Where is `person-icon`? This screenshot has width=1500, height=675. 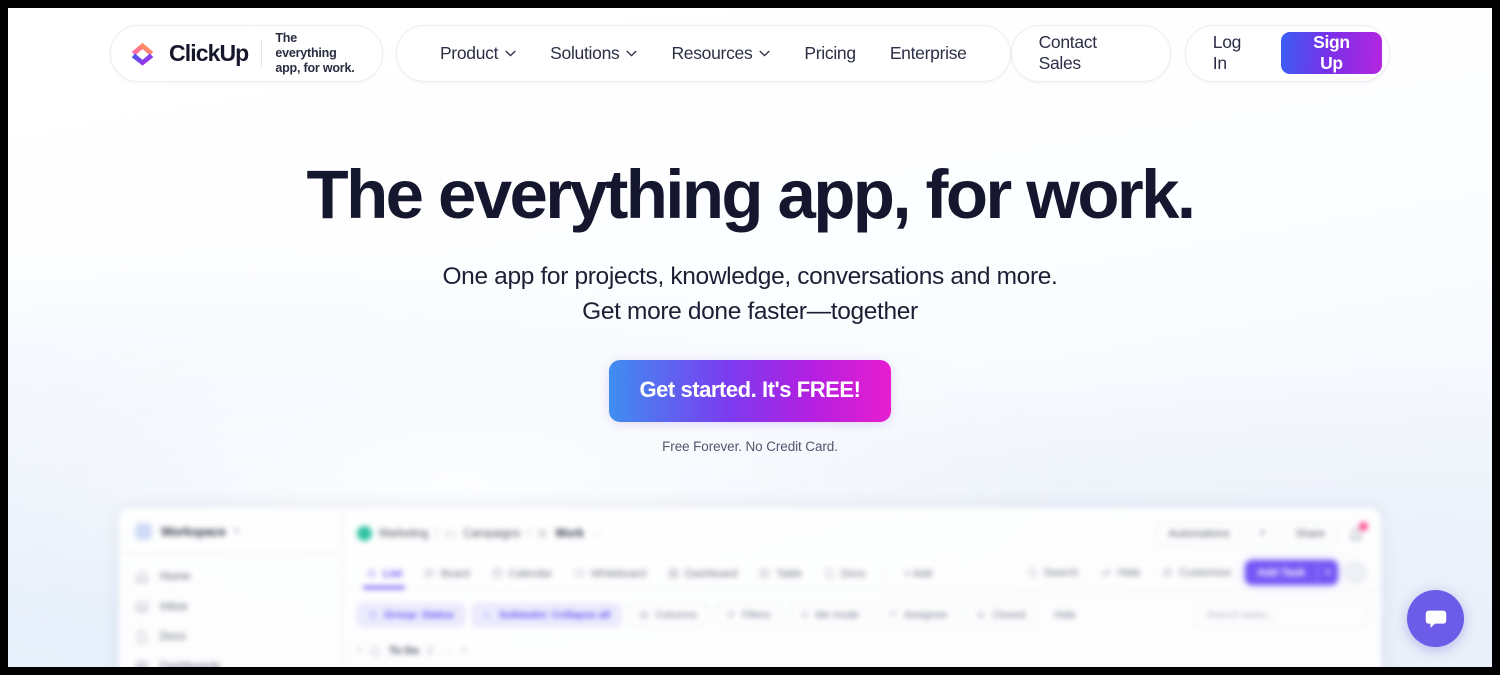 person-icon is located at coordinates (804, 614).